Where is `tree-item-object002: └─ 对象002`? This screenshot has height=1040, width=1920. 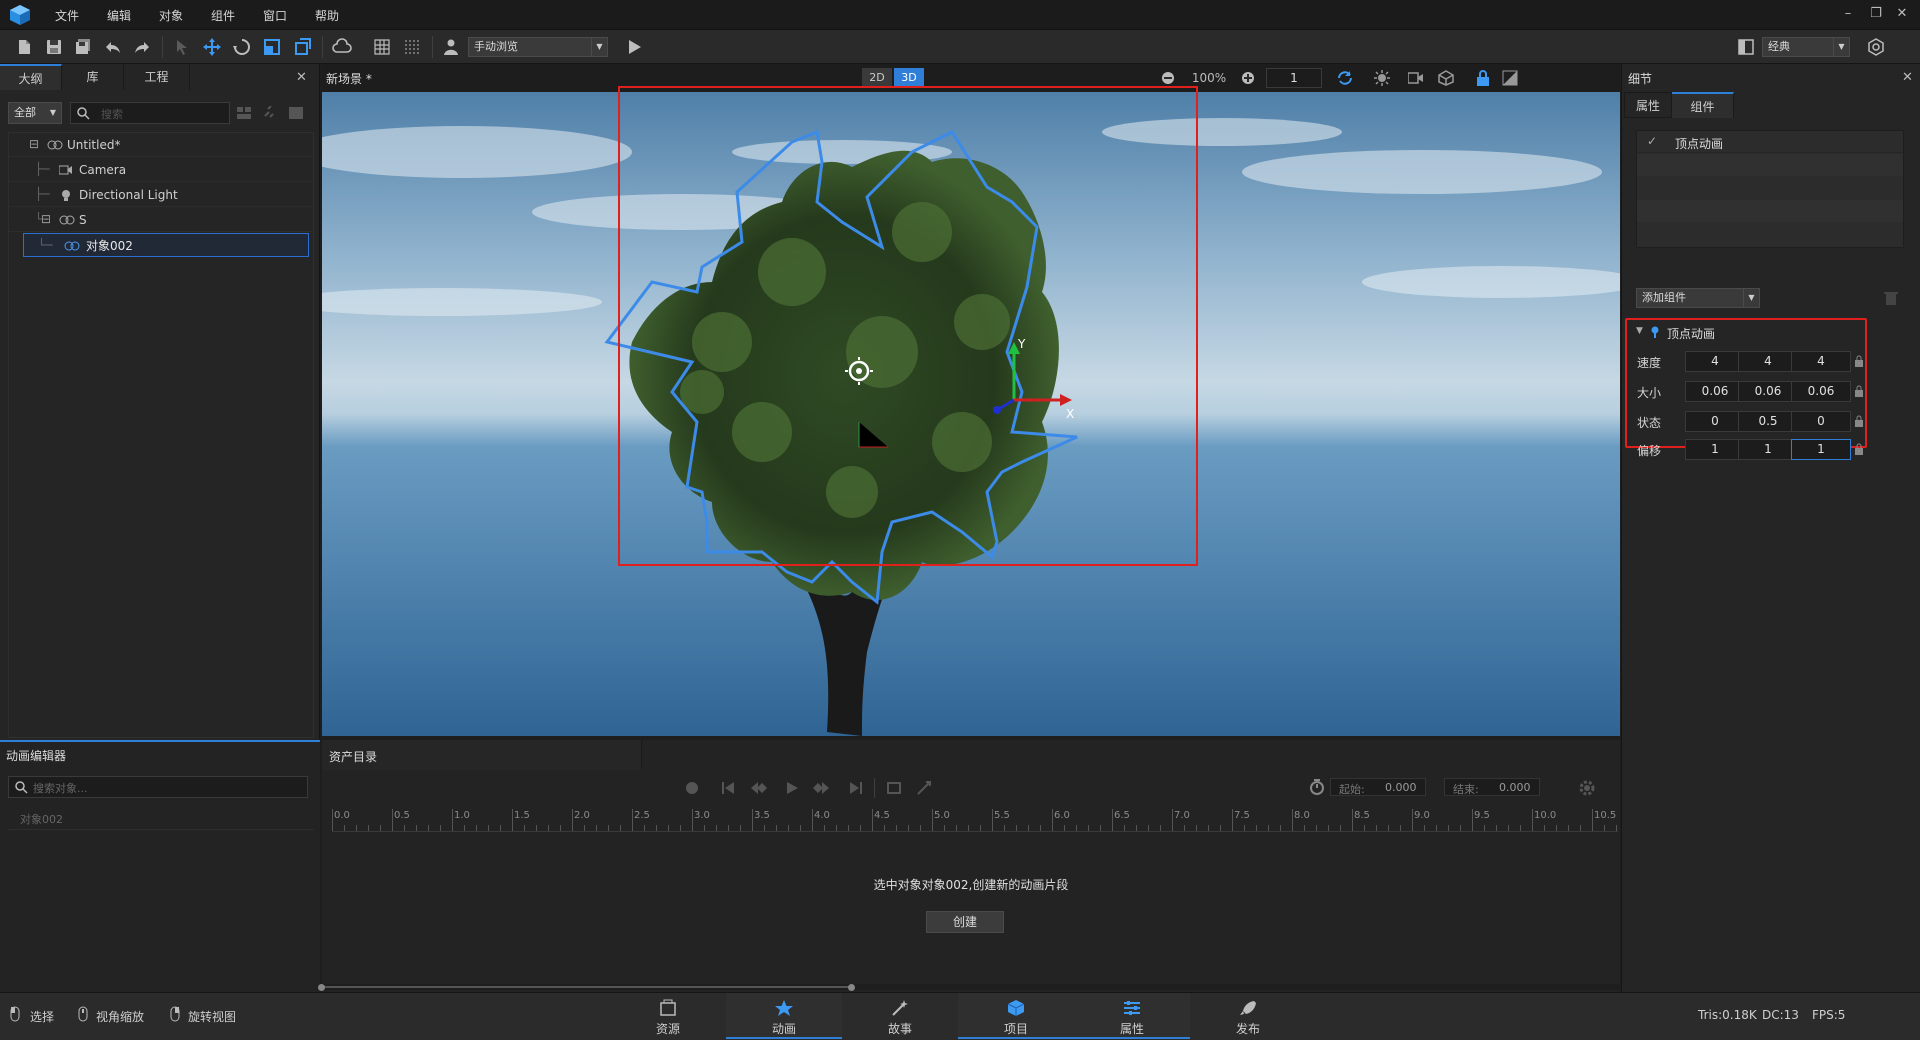
tree-item-object002: └─ 对象002 is located at coordinates (166, 245).